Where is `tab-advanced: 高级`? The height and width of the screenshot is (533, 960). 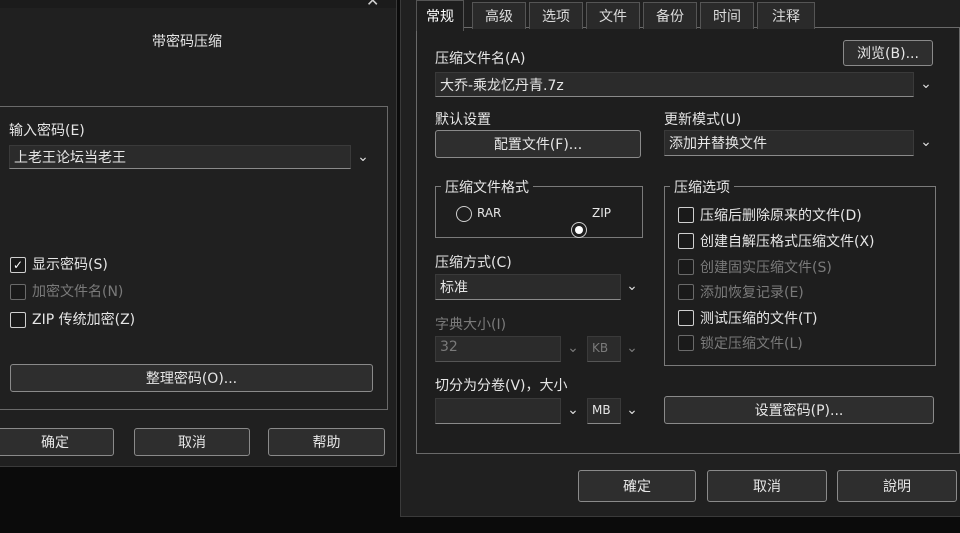
tab-advanced: 高级 is located at coordinates (499, 15).